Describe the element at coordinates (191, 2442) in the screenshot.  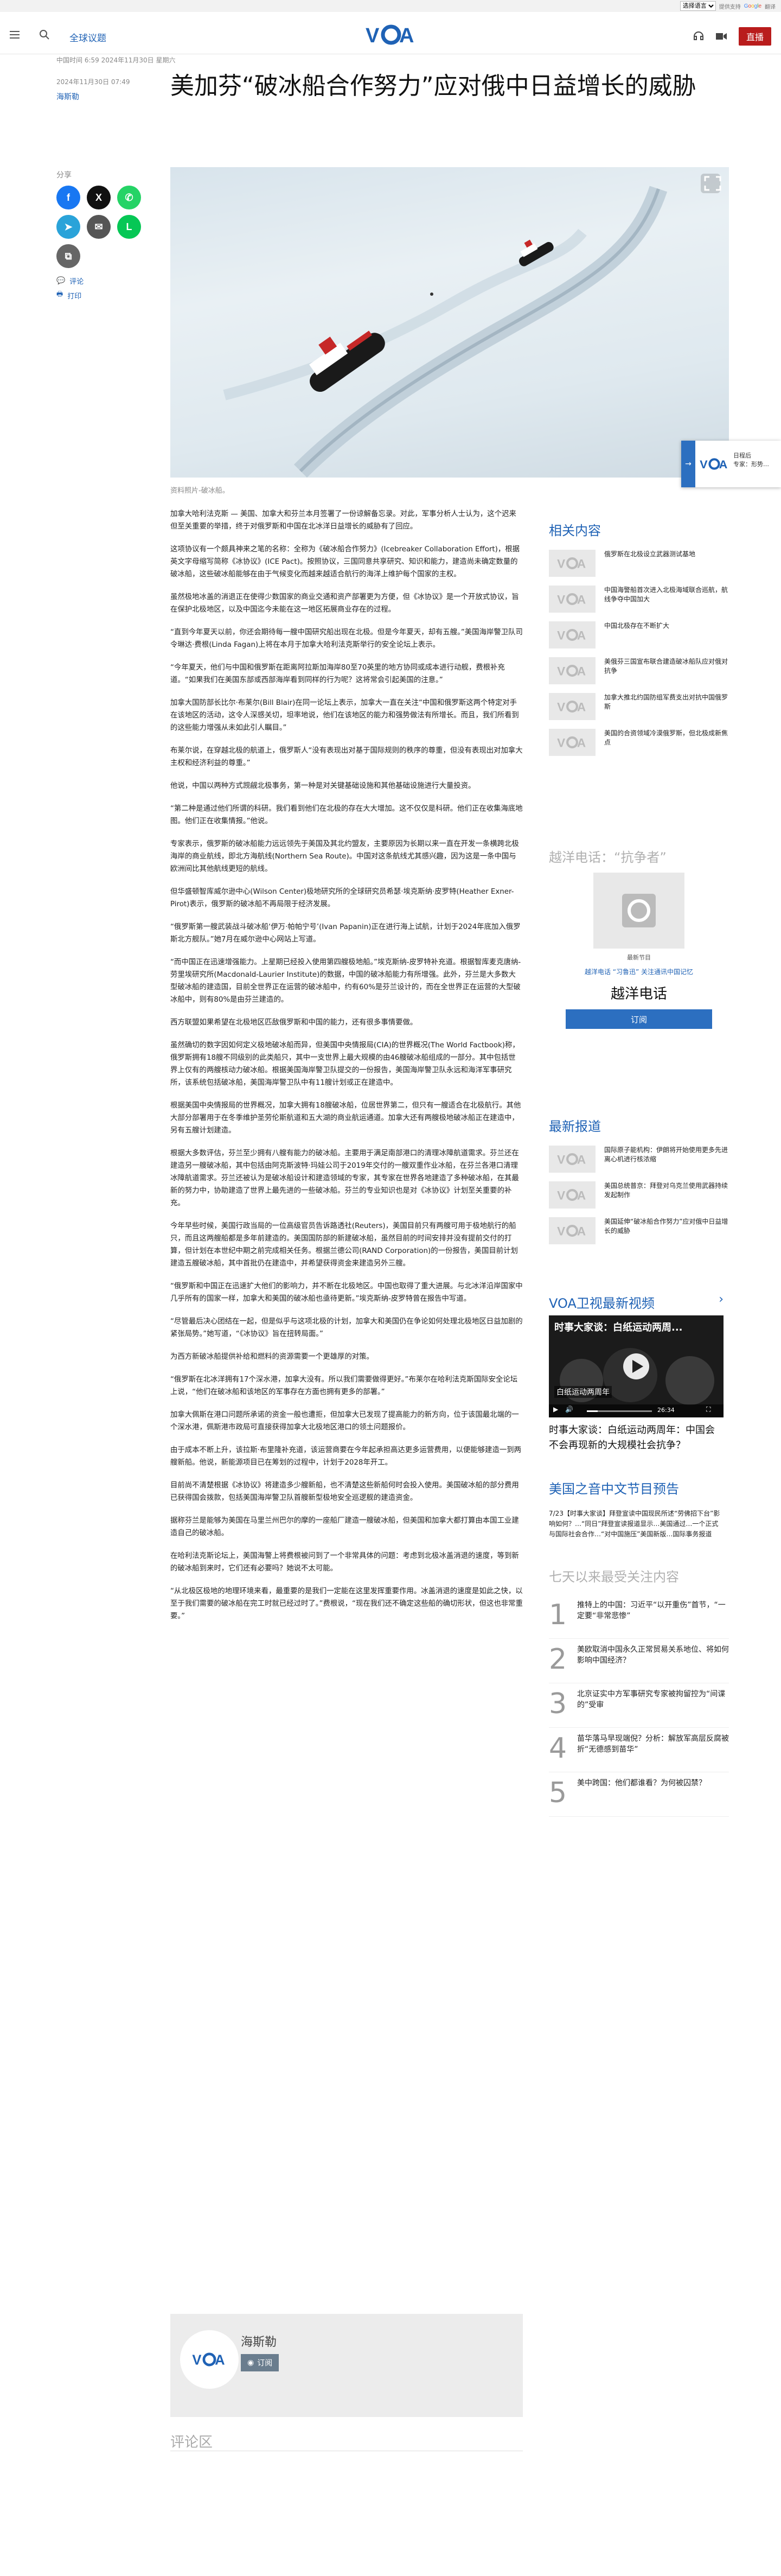
I see `comments-title: 评论区` at that location.